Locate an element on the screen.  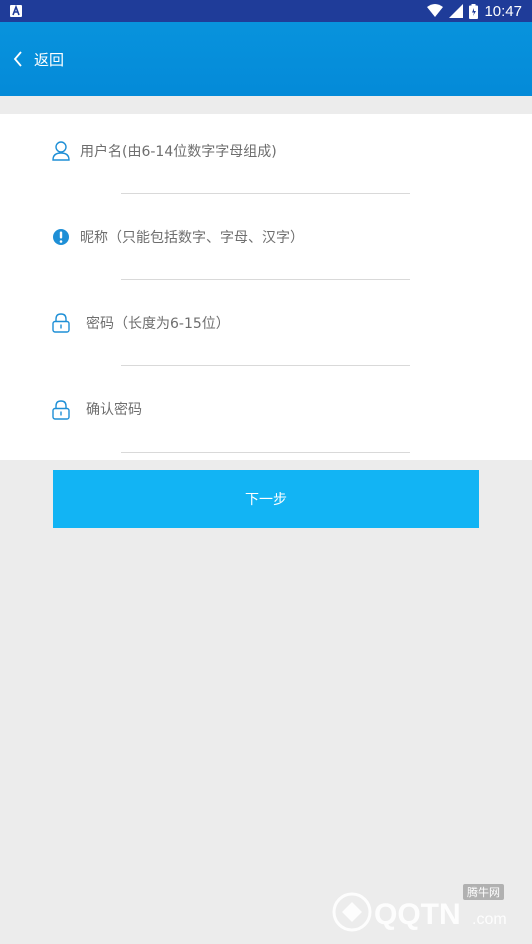
qqtn-logo-icon: QQTN .com is located at coordinates (419, 912).